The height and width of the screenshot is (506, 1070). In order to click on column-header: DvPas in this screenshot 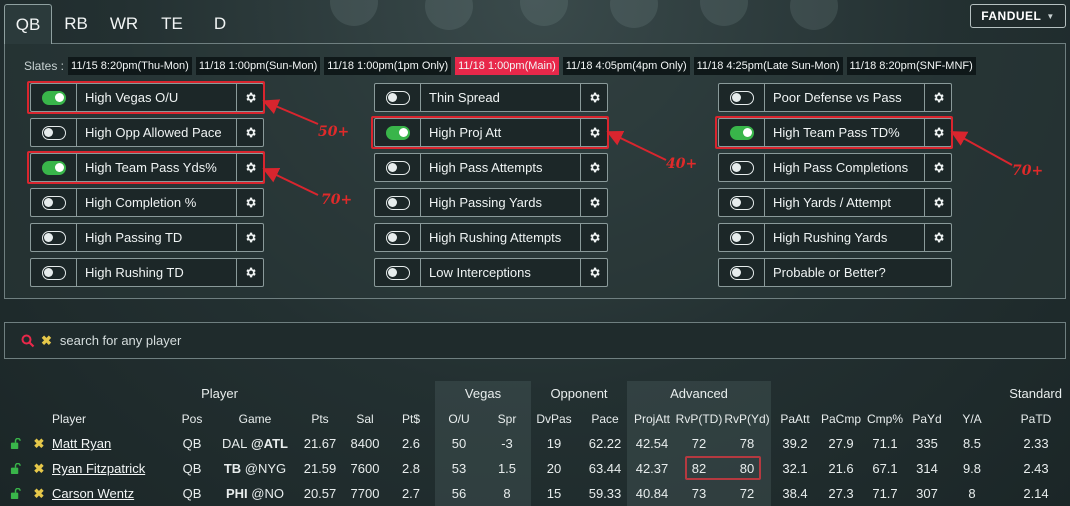, I will do `click(554, 418)`.